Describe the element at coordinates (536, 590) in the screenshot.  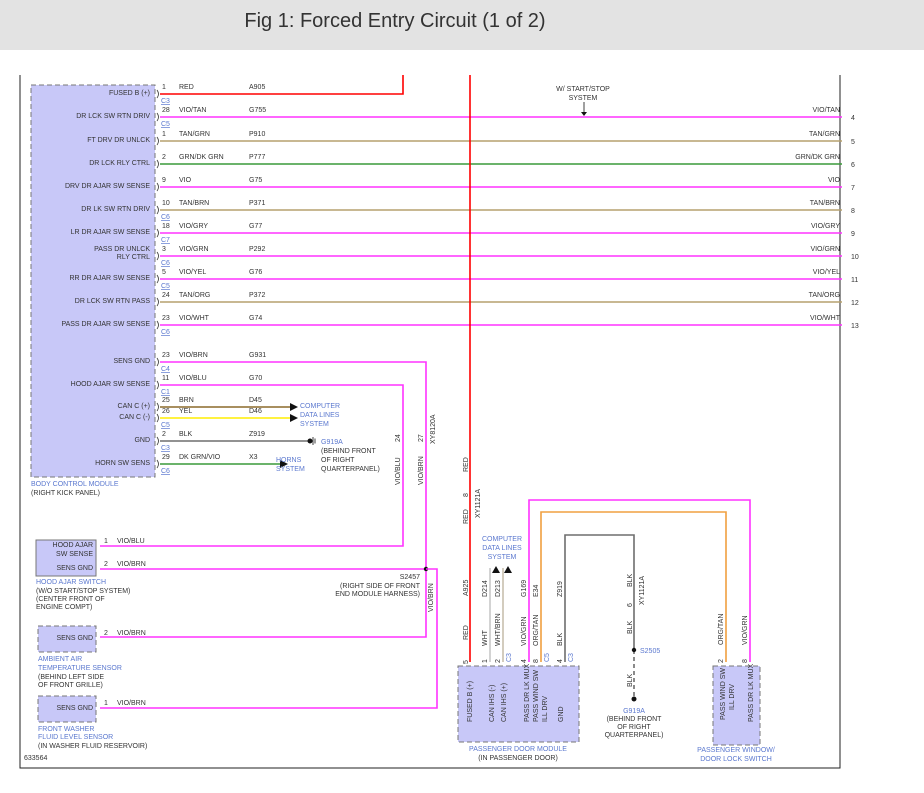
I see `label: E34` at that location.